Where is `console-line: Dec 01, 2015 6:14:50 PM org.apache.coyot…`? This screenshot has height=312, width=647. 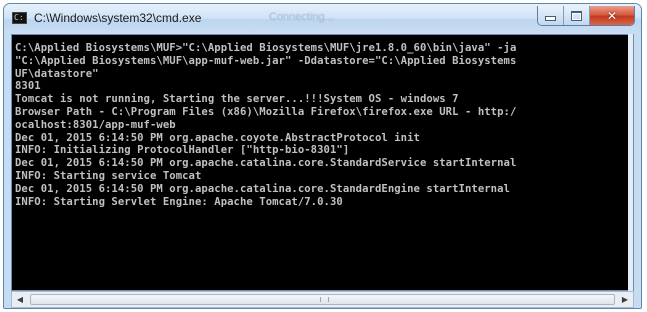 console-line: Dec 01, 2015 6:14:50 PM org.apache.coyot… is located at coordinates (217, 137).